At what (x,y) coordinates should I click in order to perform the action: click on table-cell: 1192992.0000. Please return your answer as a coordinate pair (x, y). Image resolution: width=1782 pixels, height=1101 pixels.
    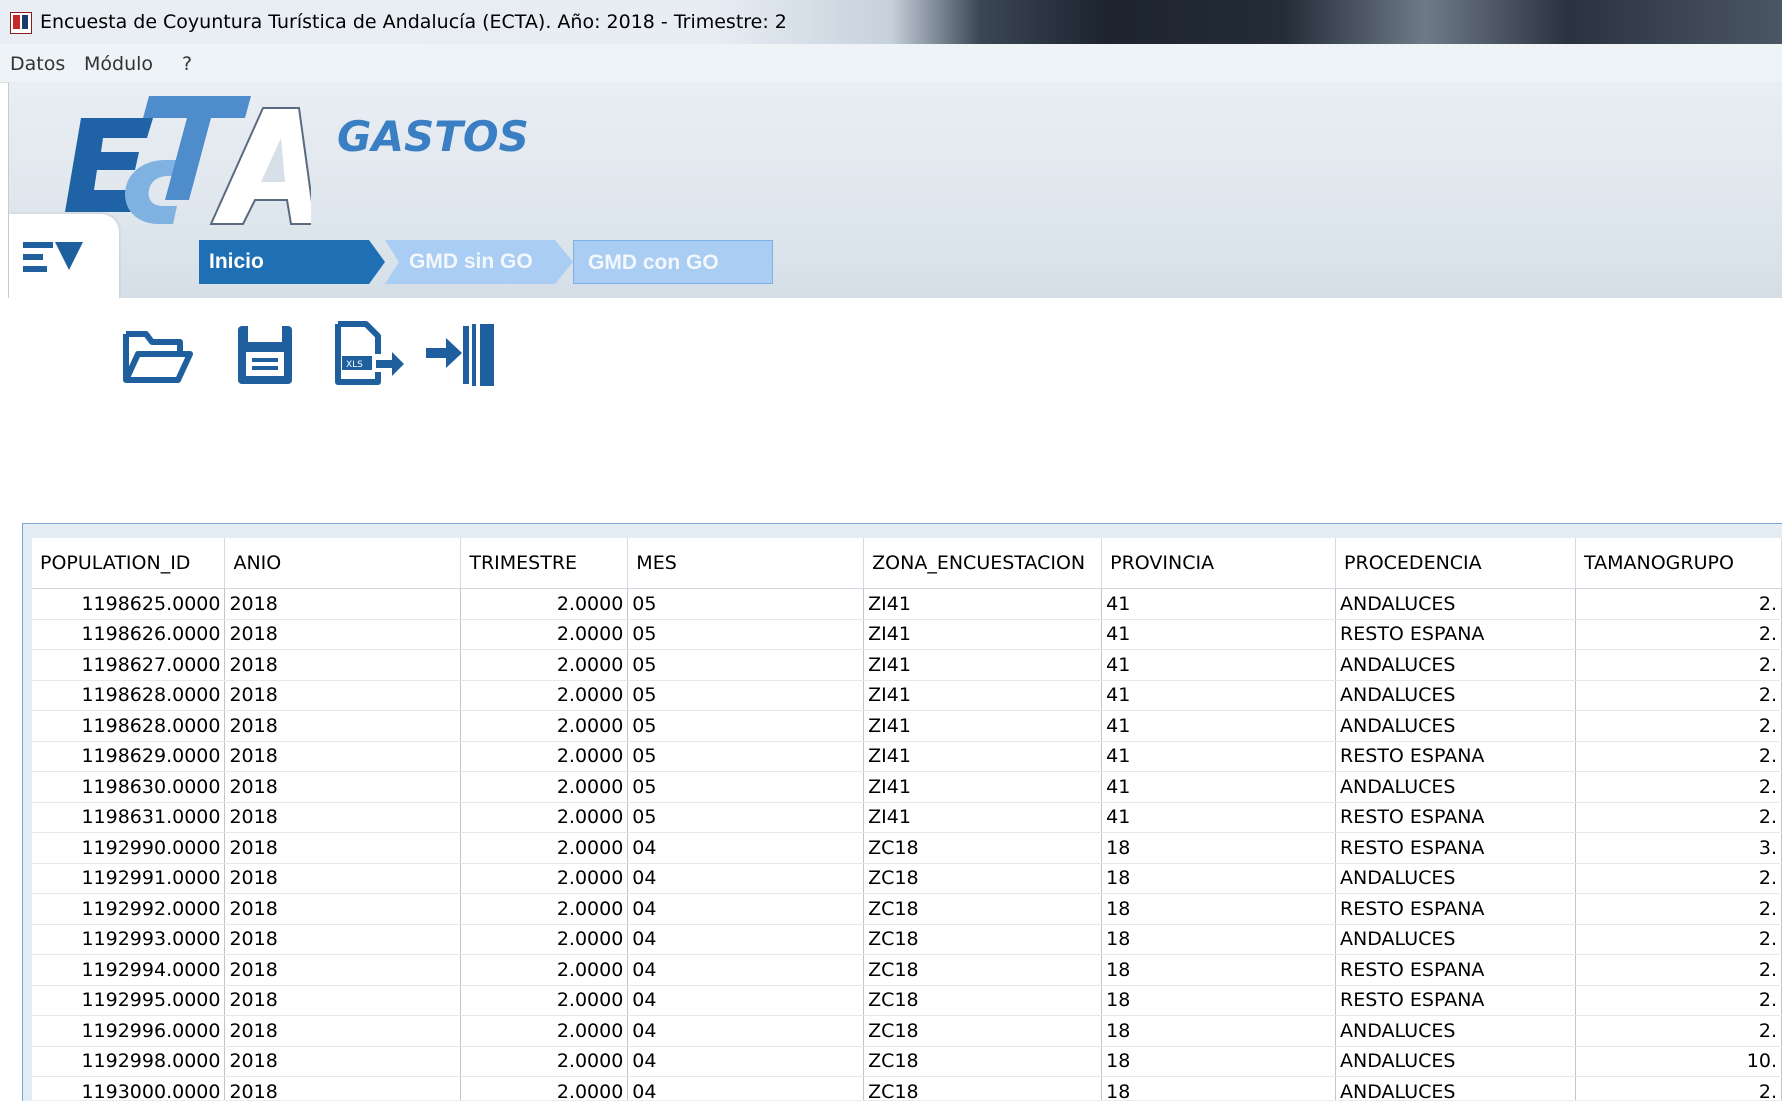
    Looking at the image, I should click on (129, 909).